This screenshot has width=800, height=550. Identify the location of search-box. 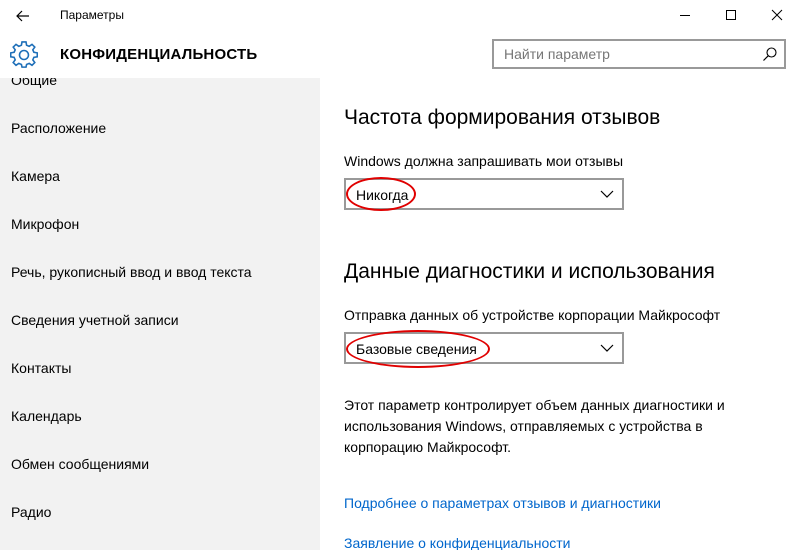
(639, 54).